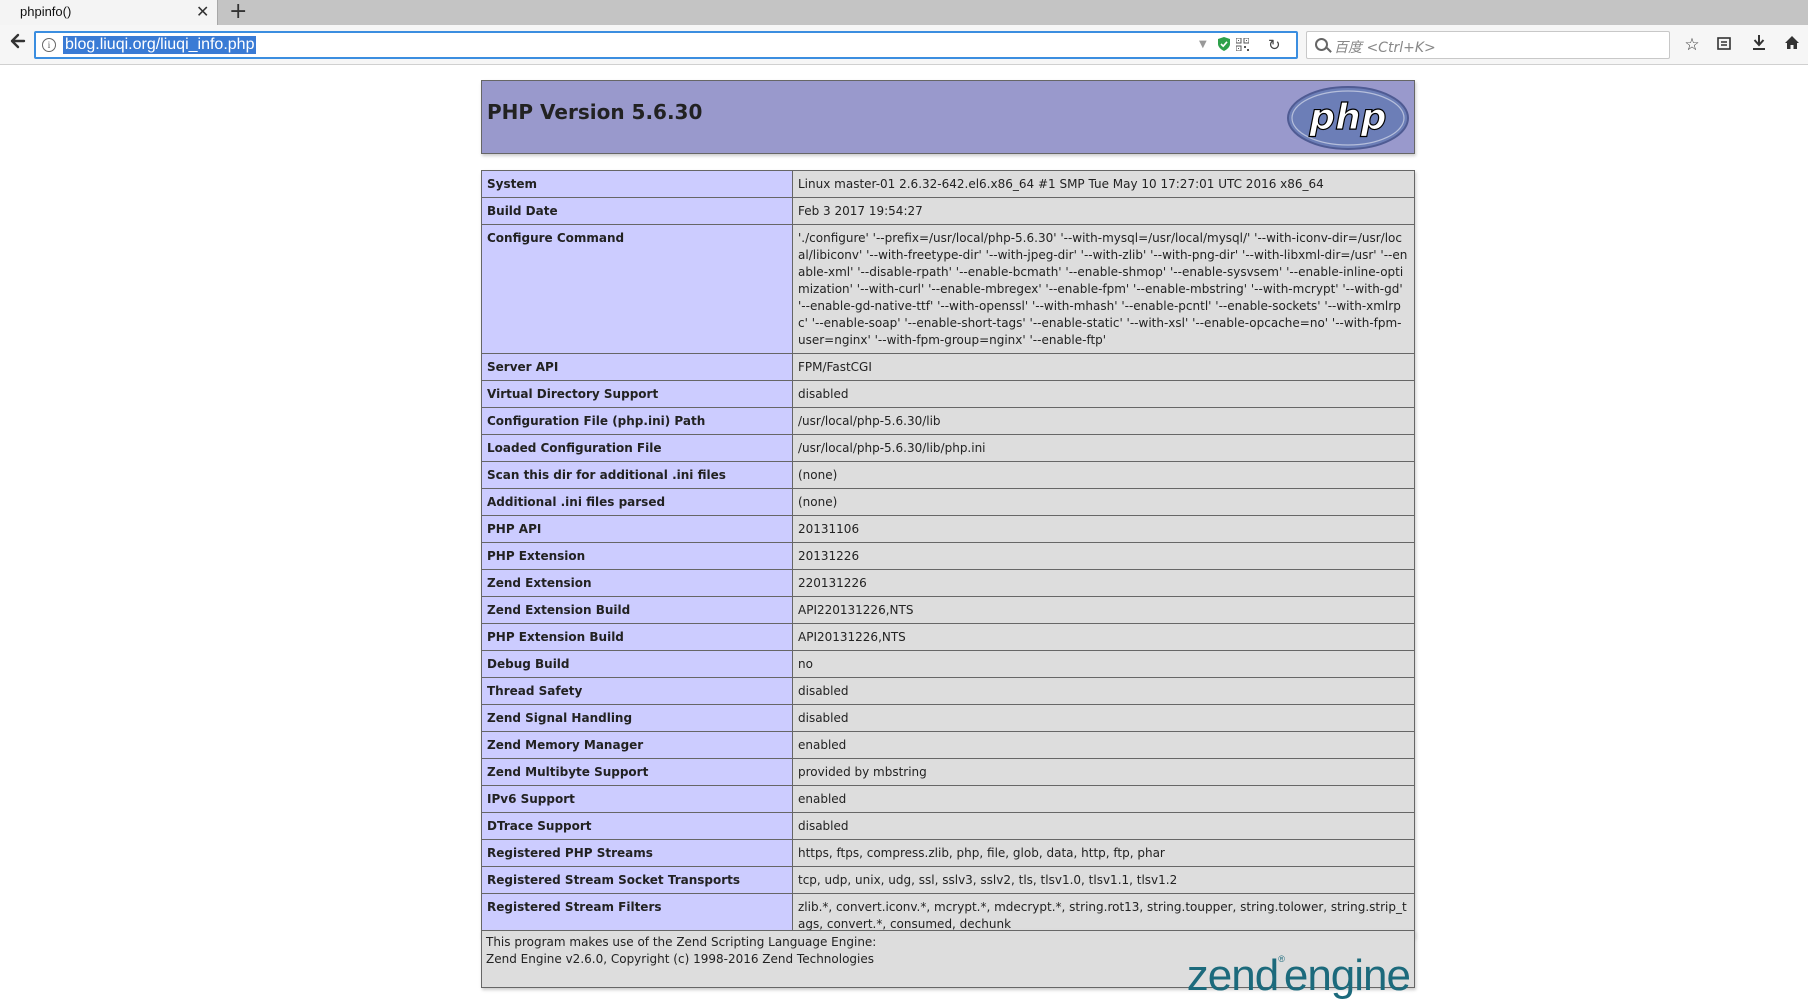  I want to click on table-row: PHP API 20131106, so click(948, 529).